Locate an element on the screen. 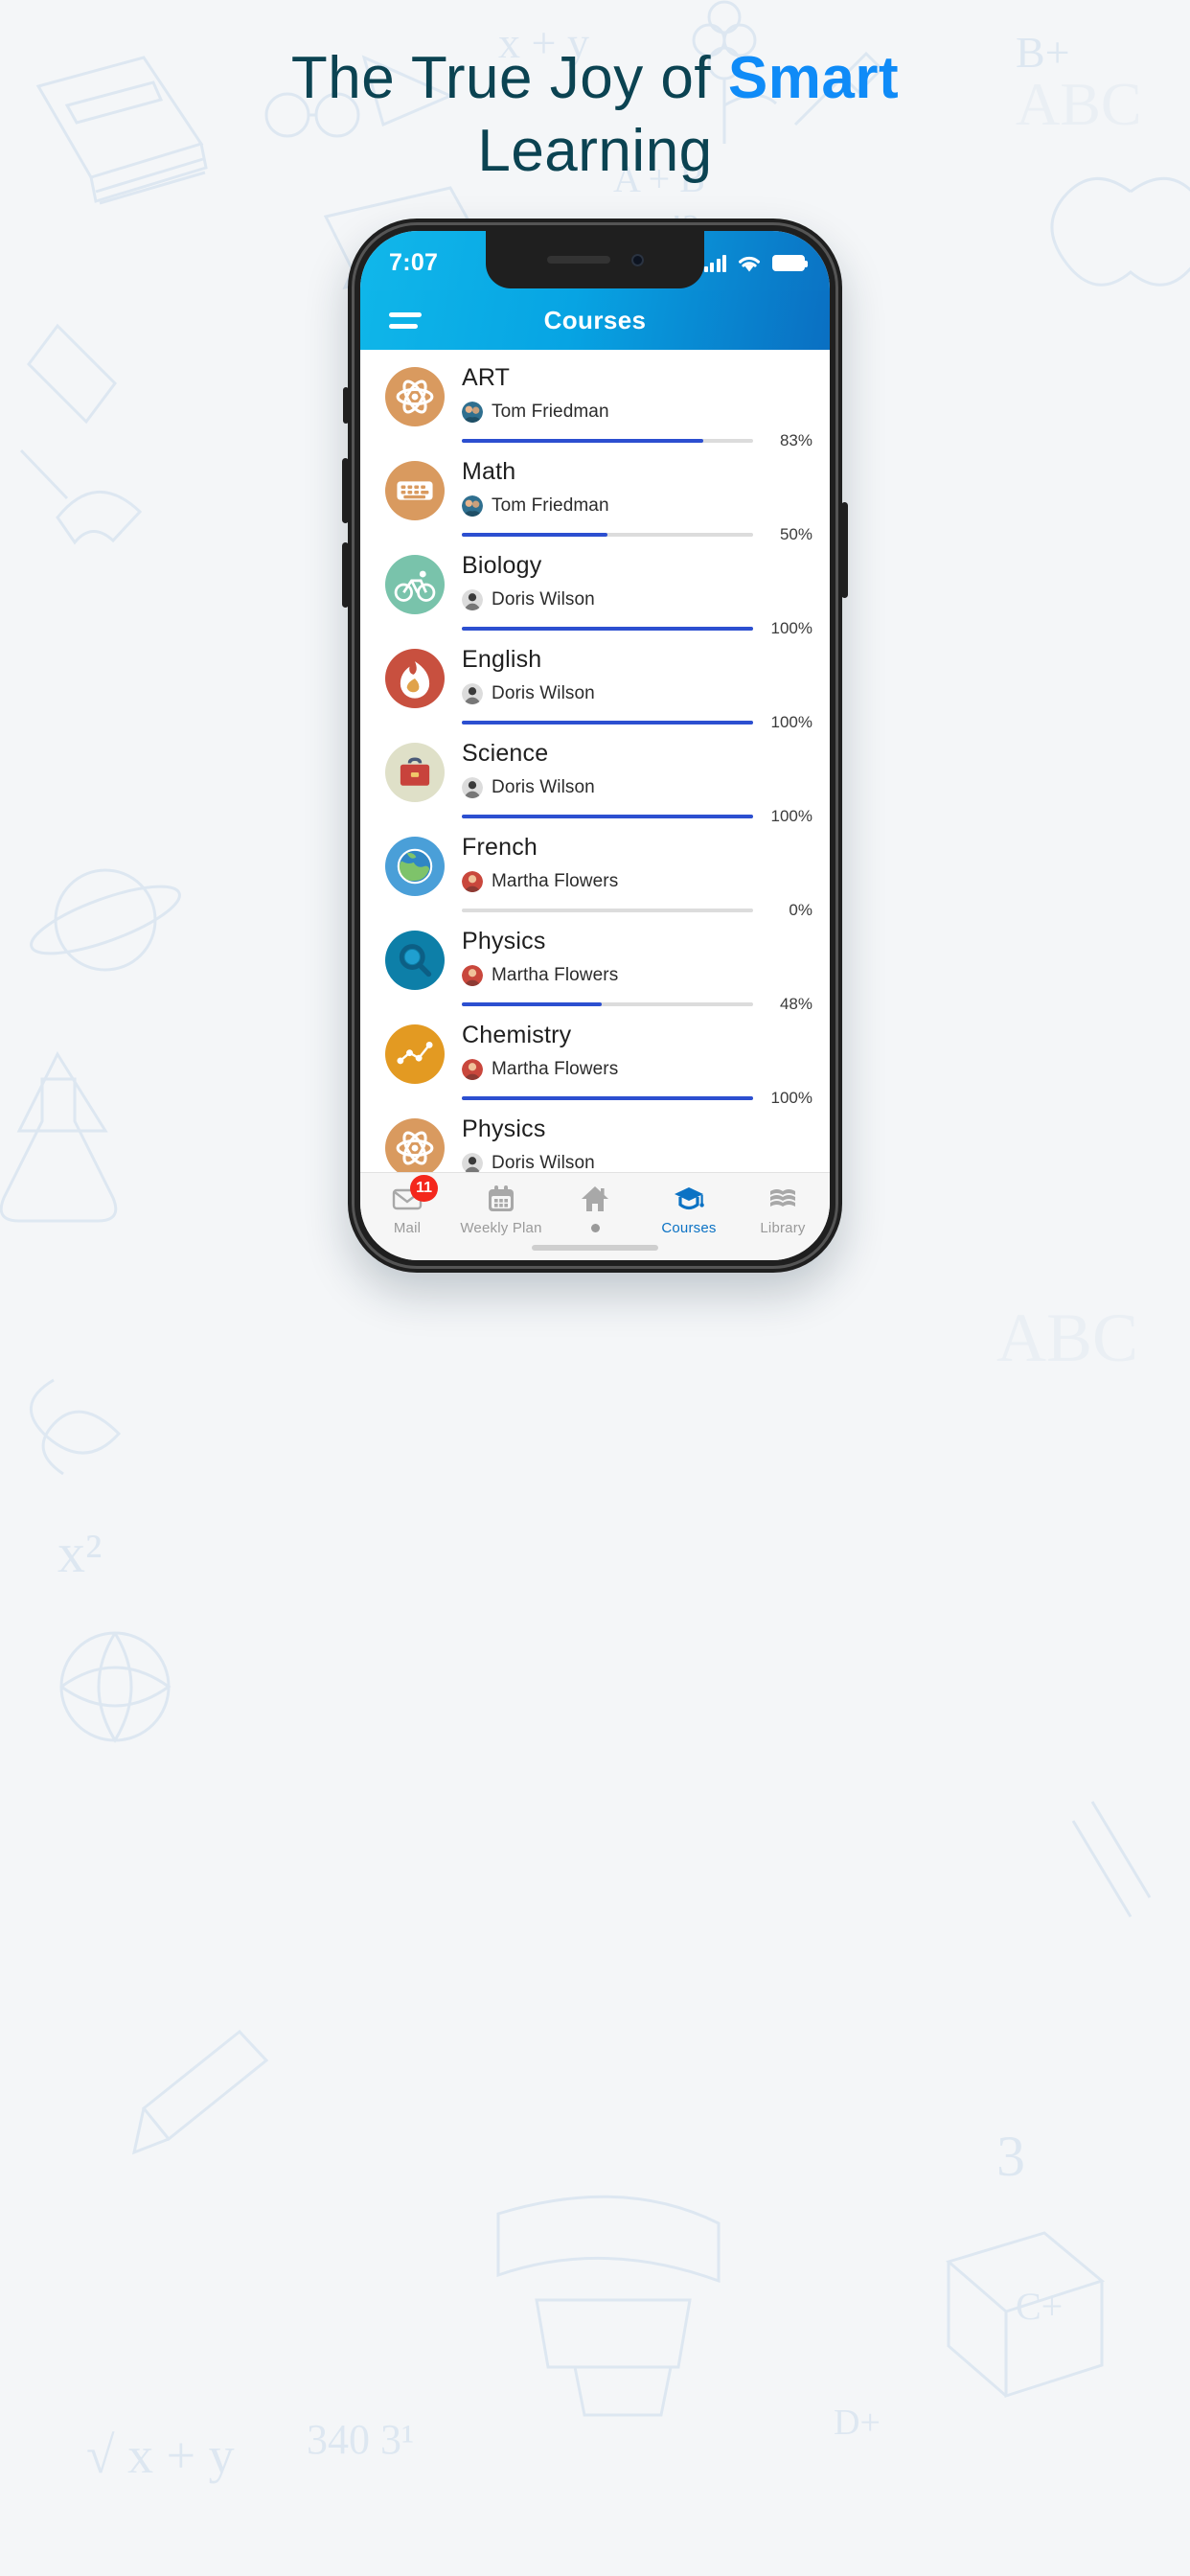 Image resolution: width=1190 pixels, height=2576 pixels. tab-mail: 11 Mail is located at coordinates (407, 1205).